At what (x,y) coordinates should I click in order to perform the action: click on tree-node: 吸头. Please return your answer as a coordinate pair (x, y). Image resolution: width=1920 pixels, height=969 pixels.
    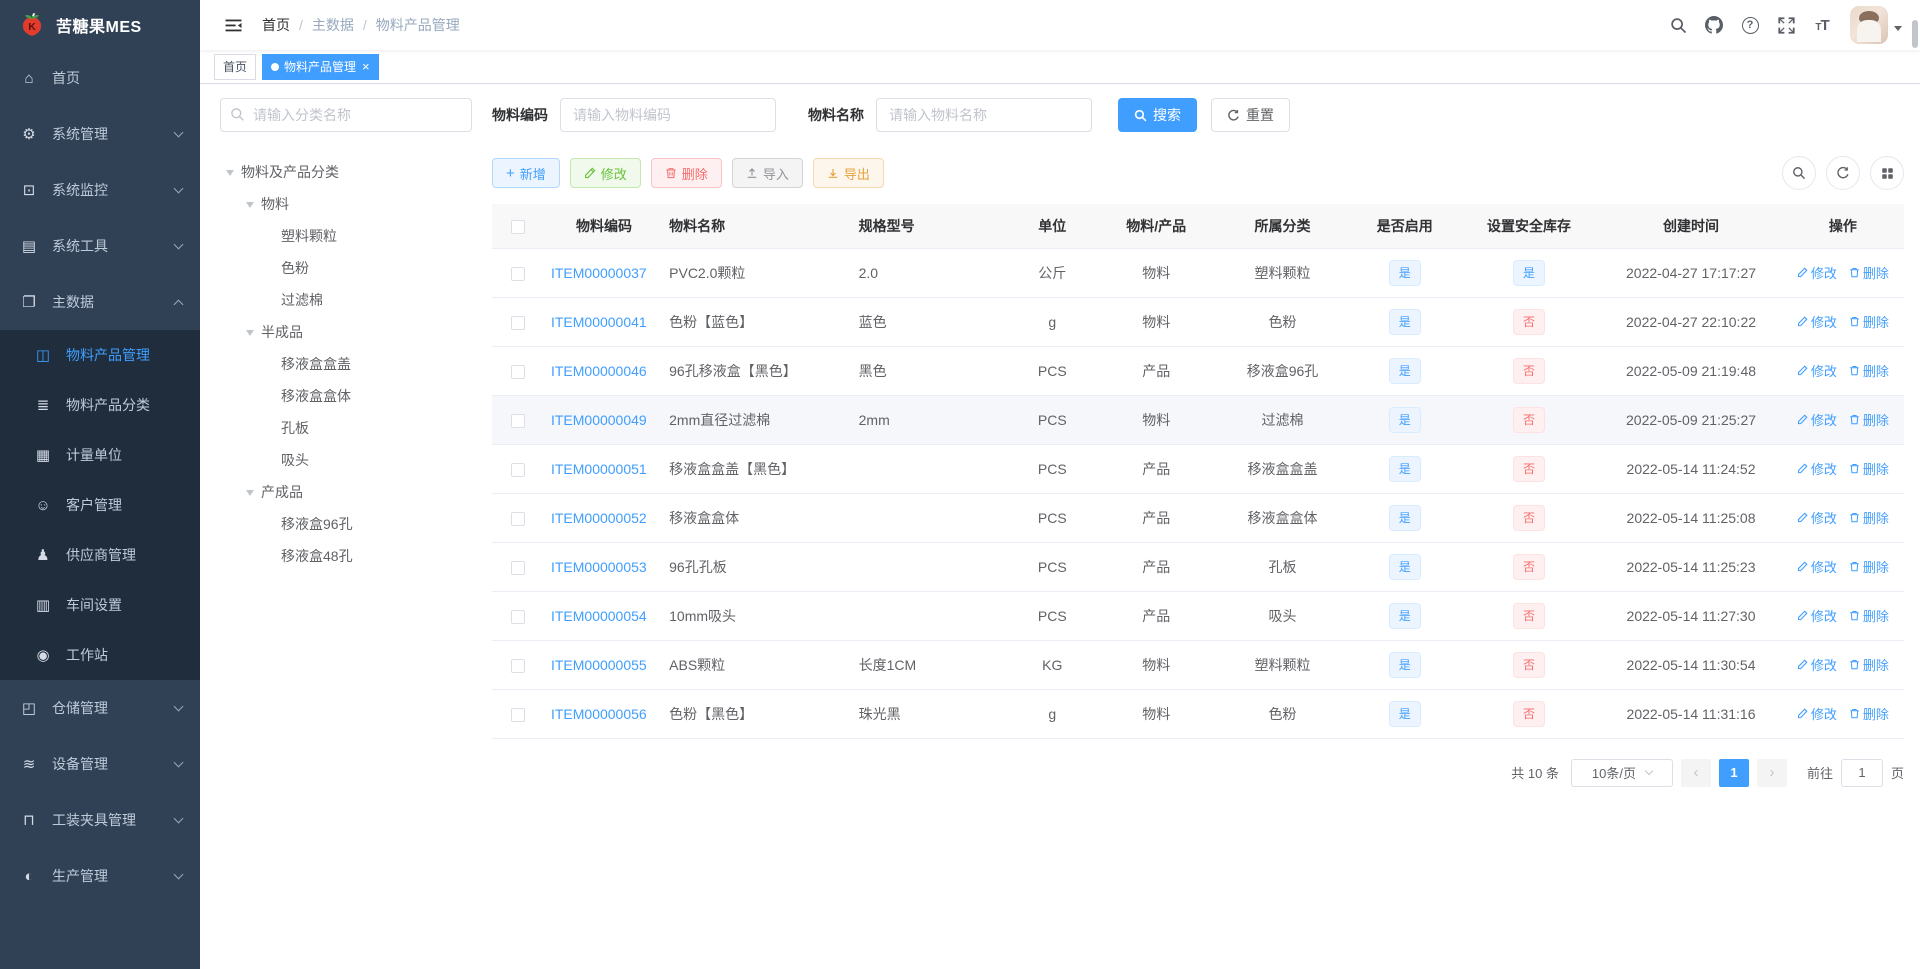
    Looking at the image, I should click on (346, 460).